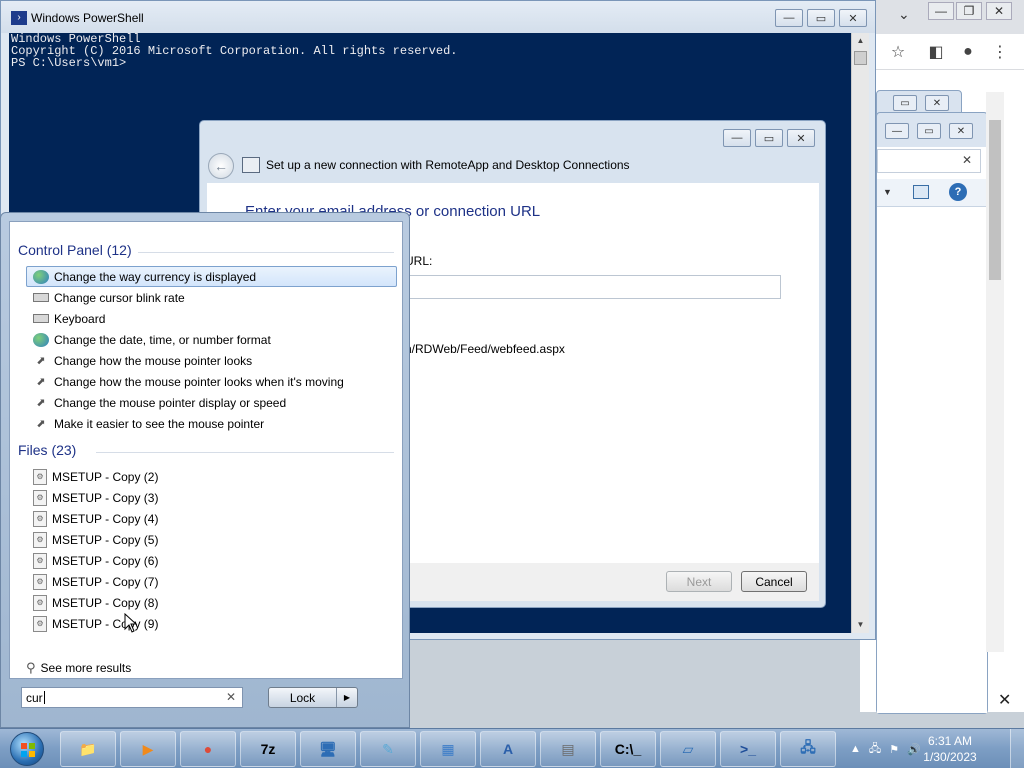  What do you see at coordinates (211, 297) in the screenshot?
I see `list-item: Change cursor blink rate` at bounding box center [211, 297].